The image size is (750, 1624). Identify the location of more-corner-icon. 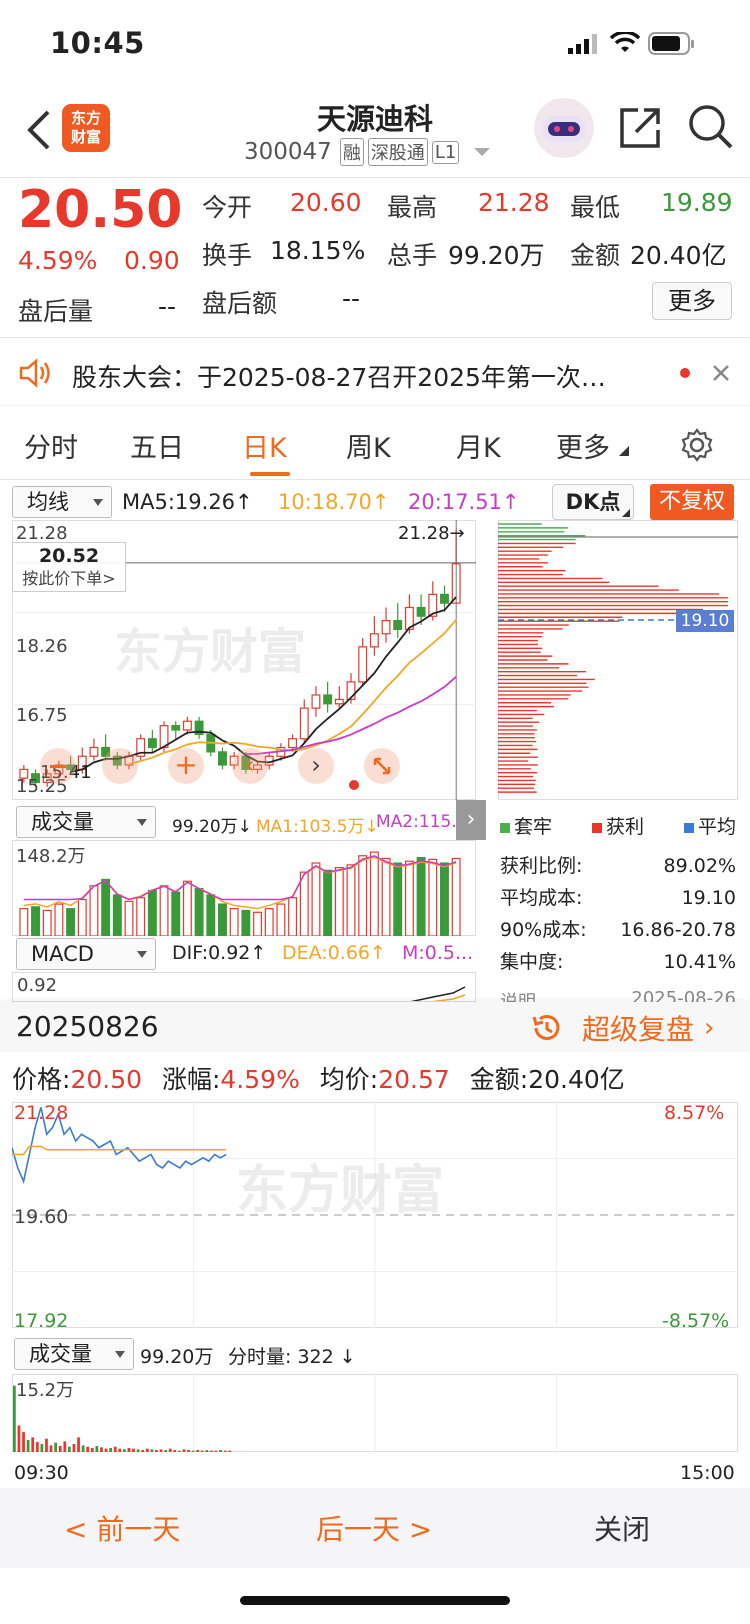
(624, 451).